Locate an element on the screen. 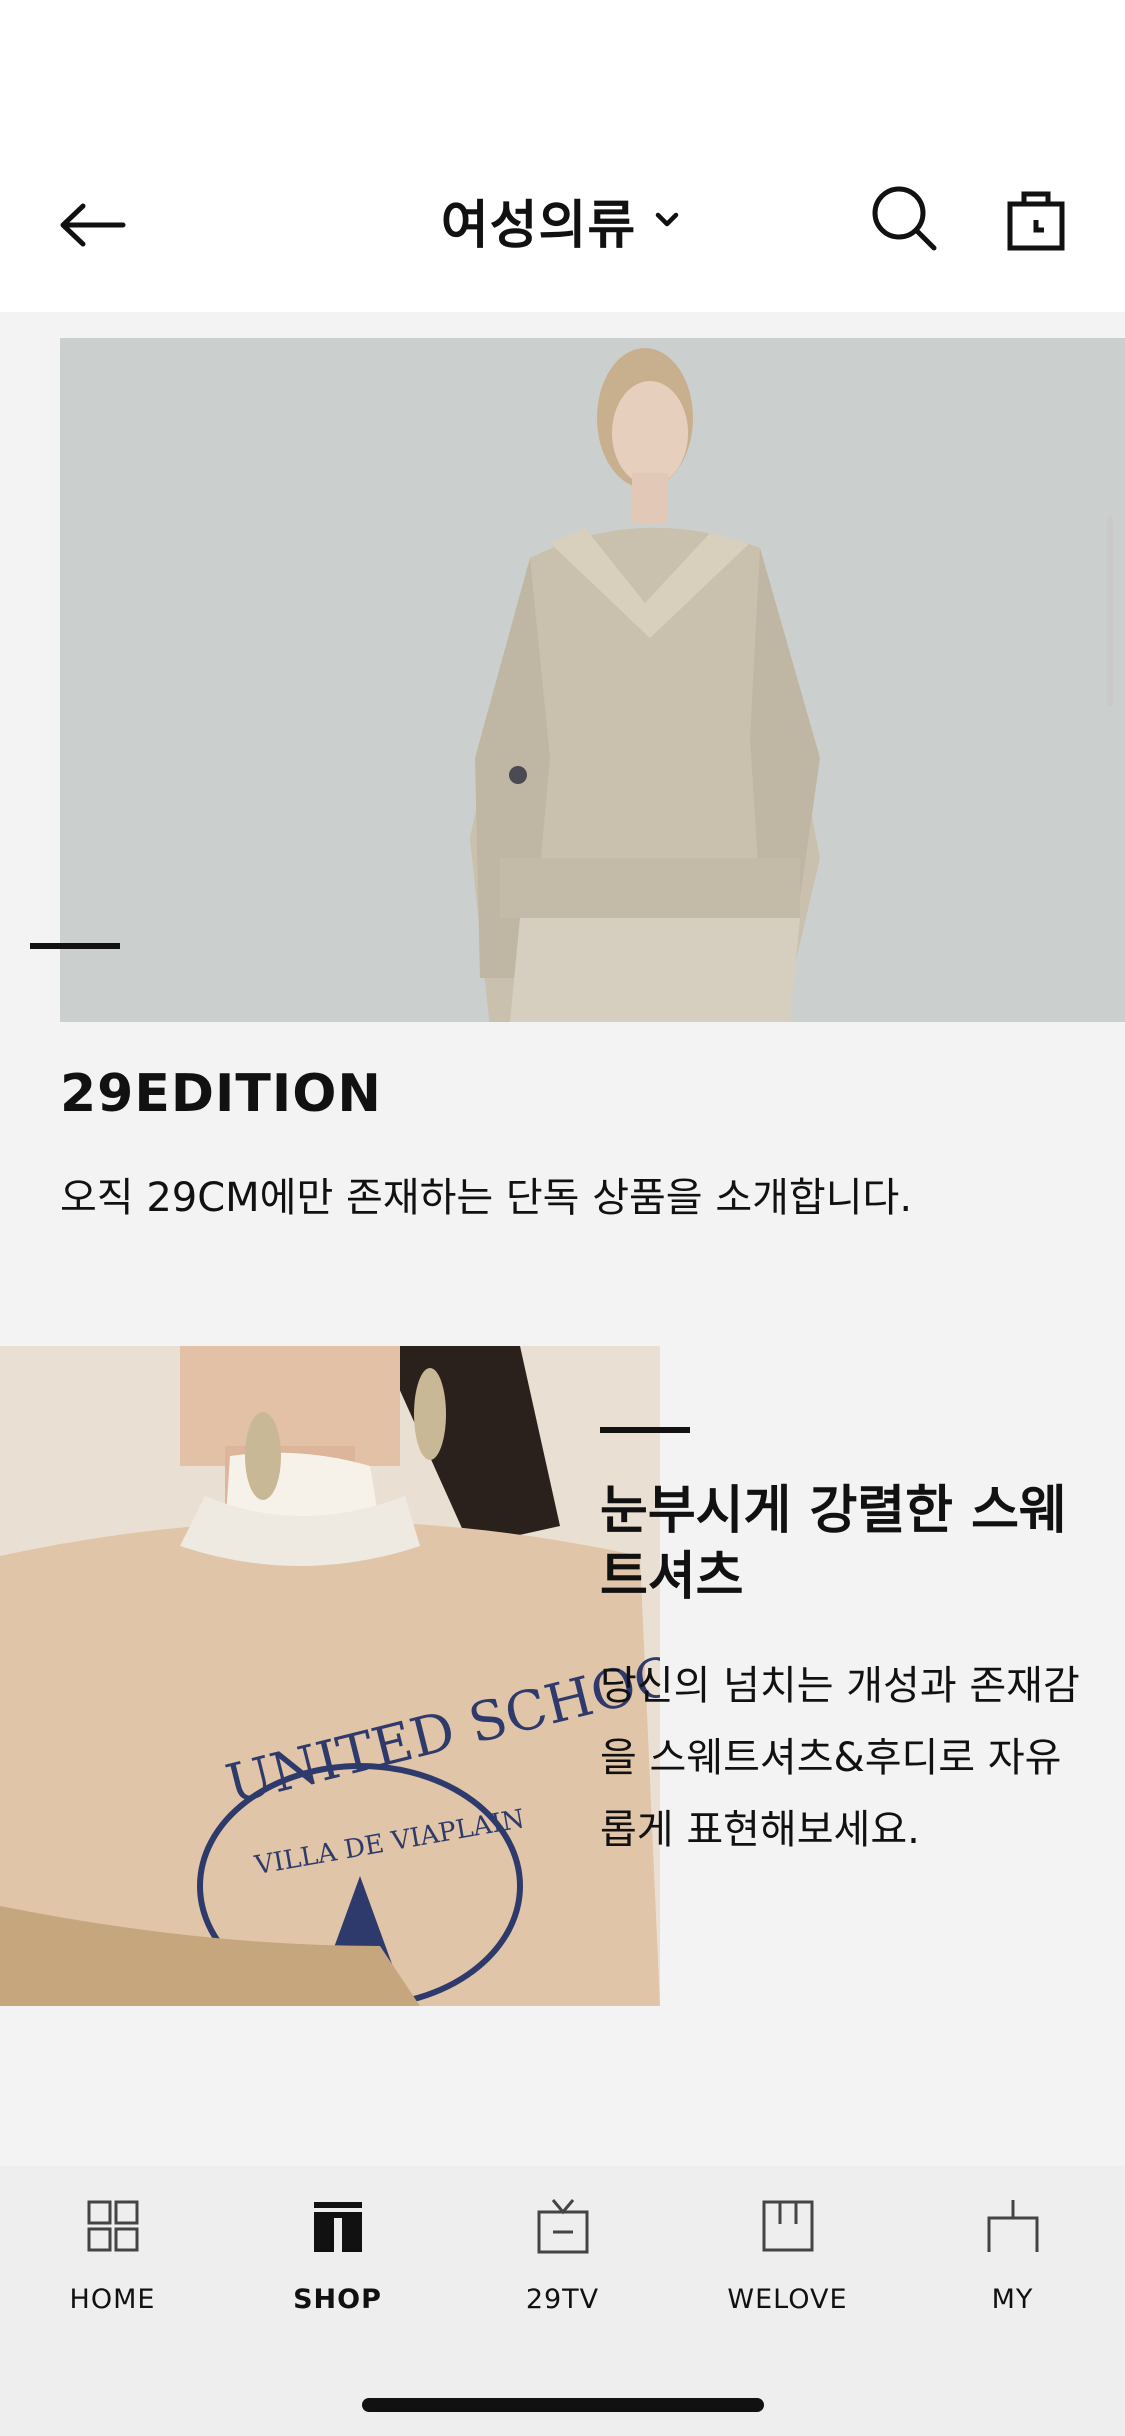  tab-label: 29TV is located at coordinates (562, 2299).